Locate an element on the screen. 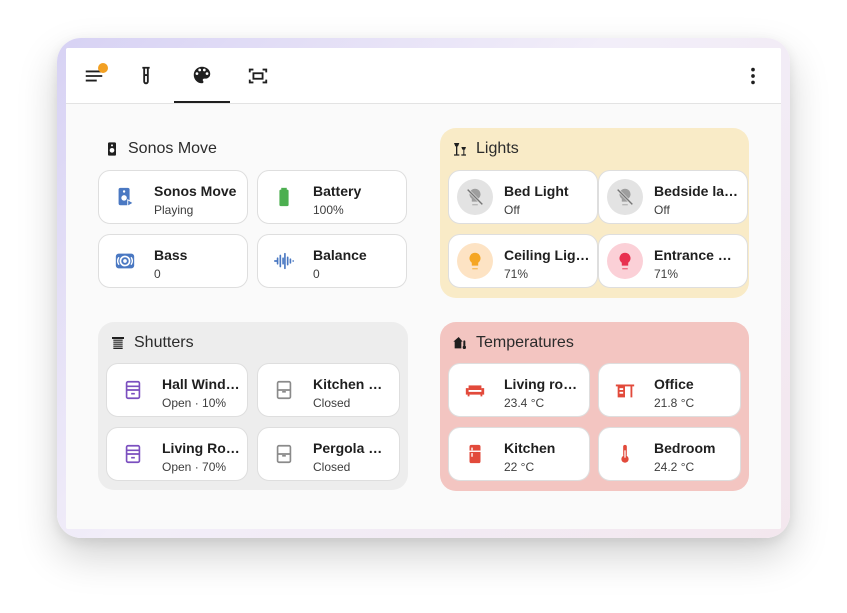 This screenshot has width=847, height=613. card-state: Open · 10% is located at coordinates (194, 403).